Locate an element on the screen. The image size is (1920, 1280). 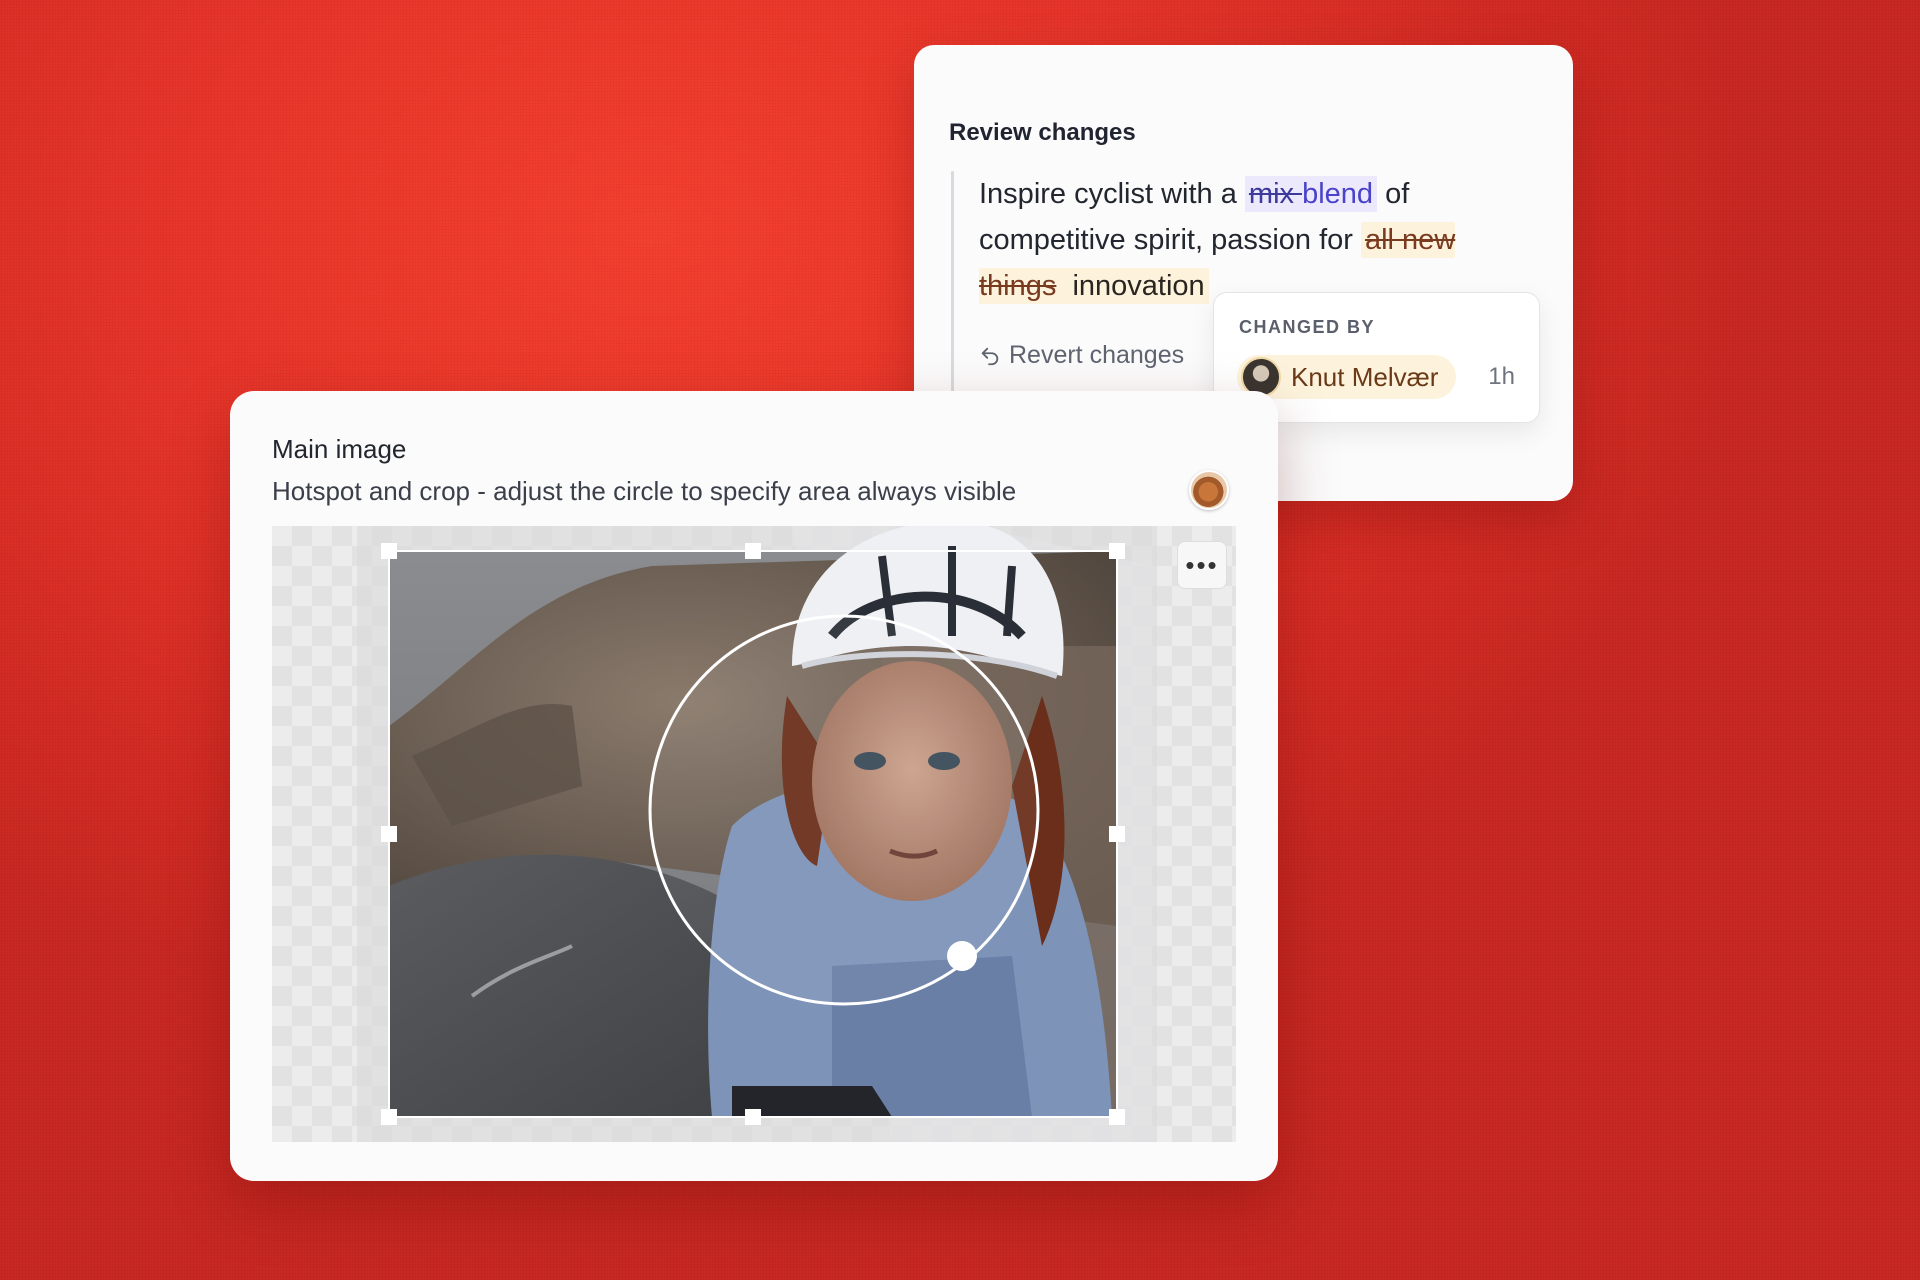
change-indicator-bar is located at coordinates (952, 293).